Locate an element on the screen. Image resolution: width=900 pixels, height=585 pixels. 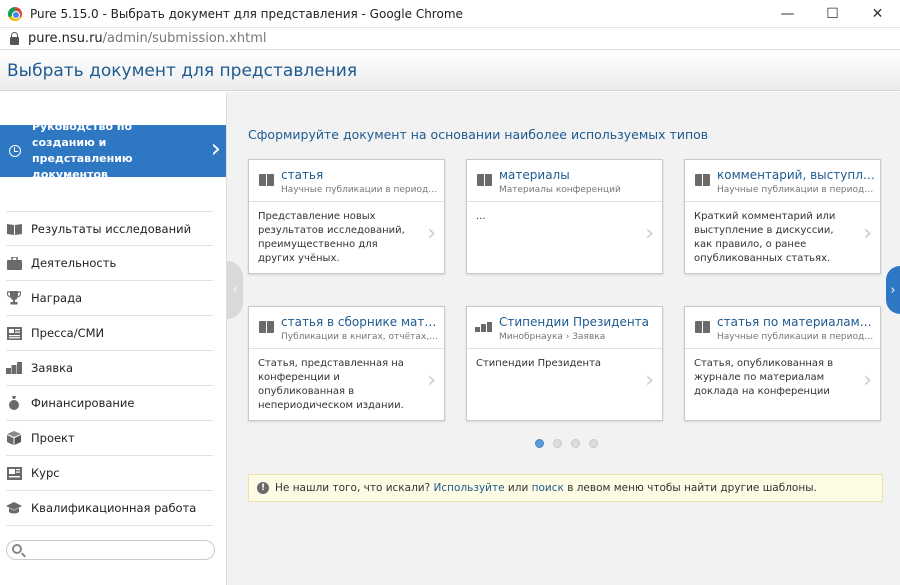
notice-link-search: поиск is located at coordinates (548, 488).